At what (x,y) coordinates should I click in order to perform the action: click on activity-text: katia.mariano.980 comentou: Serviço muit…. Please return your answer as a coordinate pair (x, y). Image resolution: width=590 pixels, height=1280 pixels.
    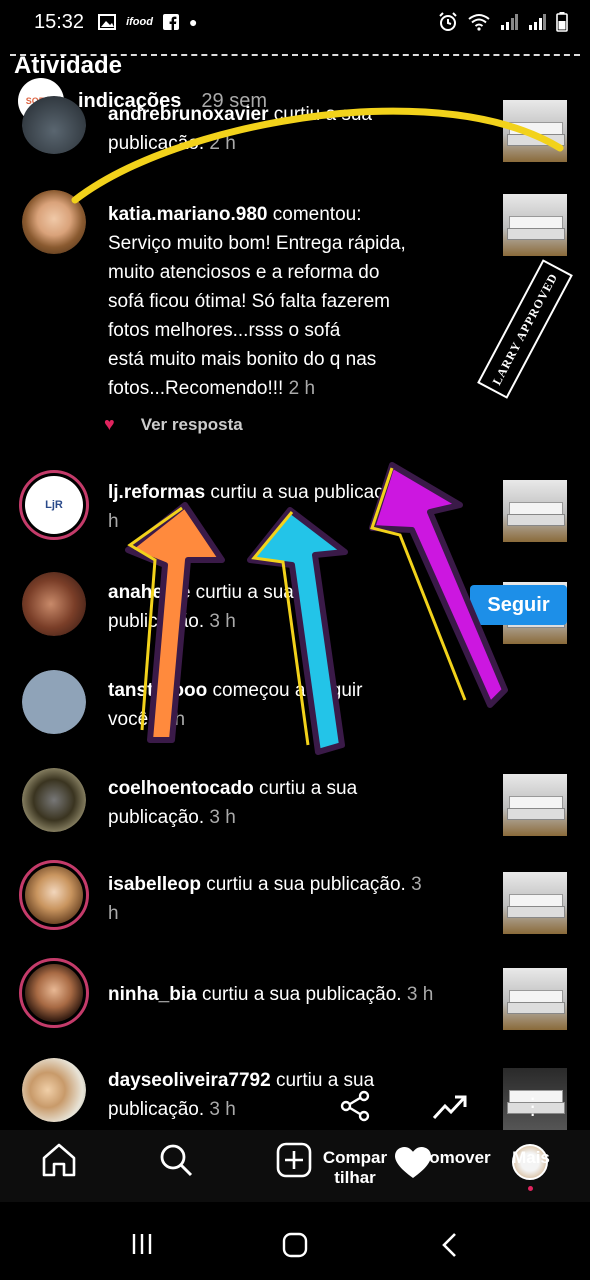
    Looking at the image, I should click on (257, 301).